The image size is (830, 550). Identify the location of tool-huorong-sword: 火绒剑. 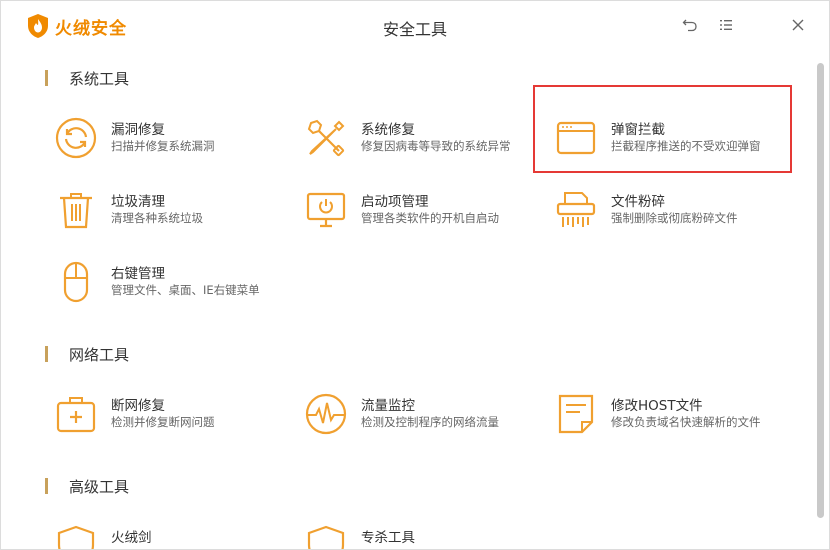
(180, 537).